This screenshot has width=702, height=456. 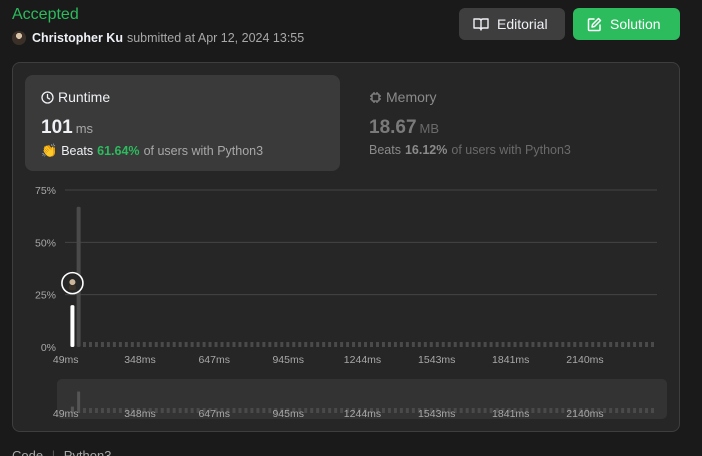 What do you see at coordinates (77, 38) in the screenshot?
I see `submitter-name: Christopher Ku` at bounding box center [77, 38].